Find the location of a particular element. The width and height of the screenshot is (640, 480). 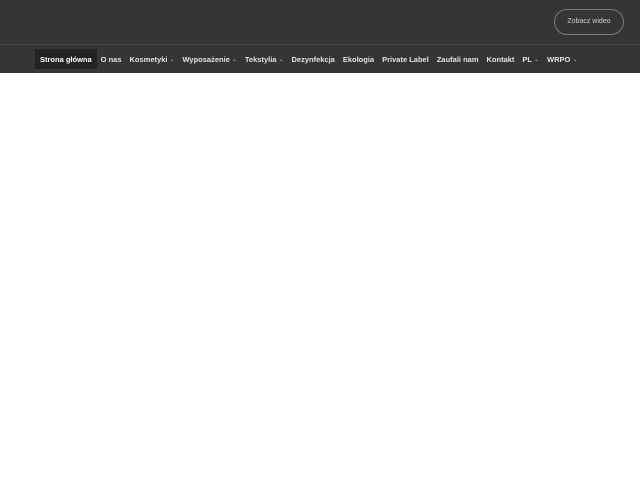

nav-item-cosmetics: Kosmetyki ⌄ is located at coordinates (152, 59).